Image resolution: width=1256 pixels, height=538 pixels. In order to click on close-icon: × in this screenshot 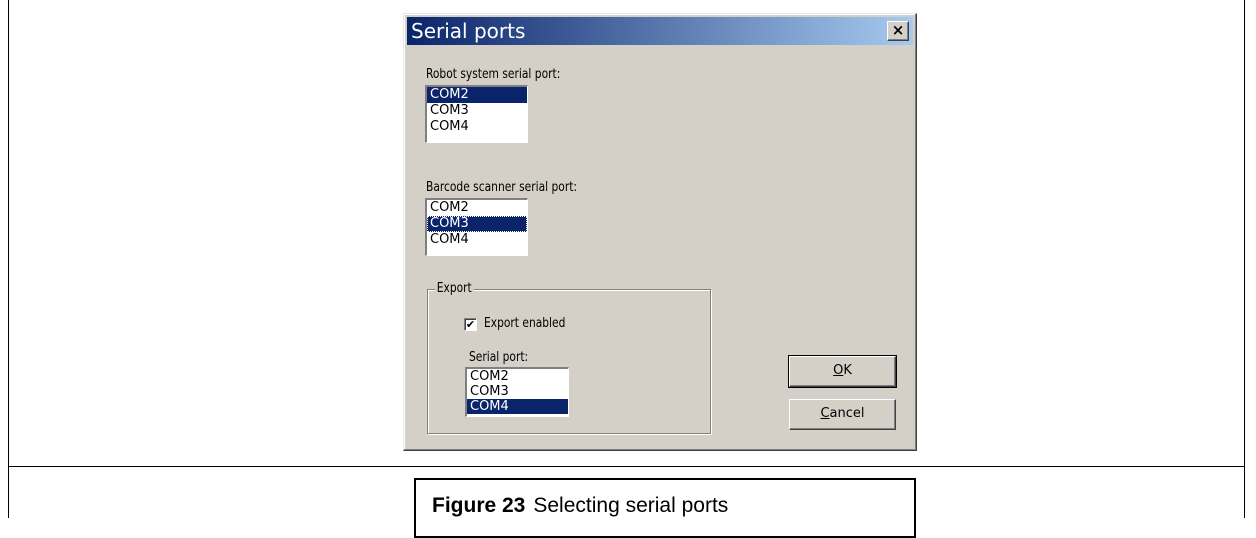, I will do `click(898, 31)`.